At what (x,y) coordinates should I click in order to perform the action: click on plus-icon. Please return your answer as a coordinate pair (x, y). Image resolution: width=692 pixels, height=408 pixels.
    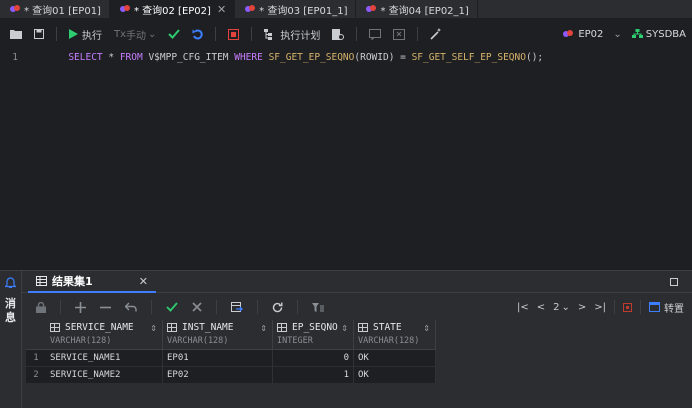
    Looking at the image, I should click on (80, 307).